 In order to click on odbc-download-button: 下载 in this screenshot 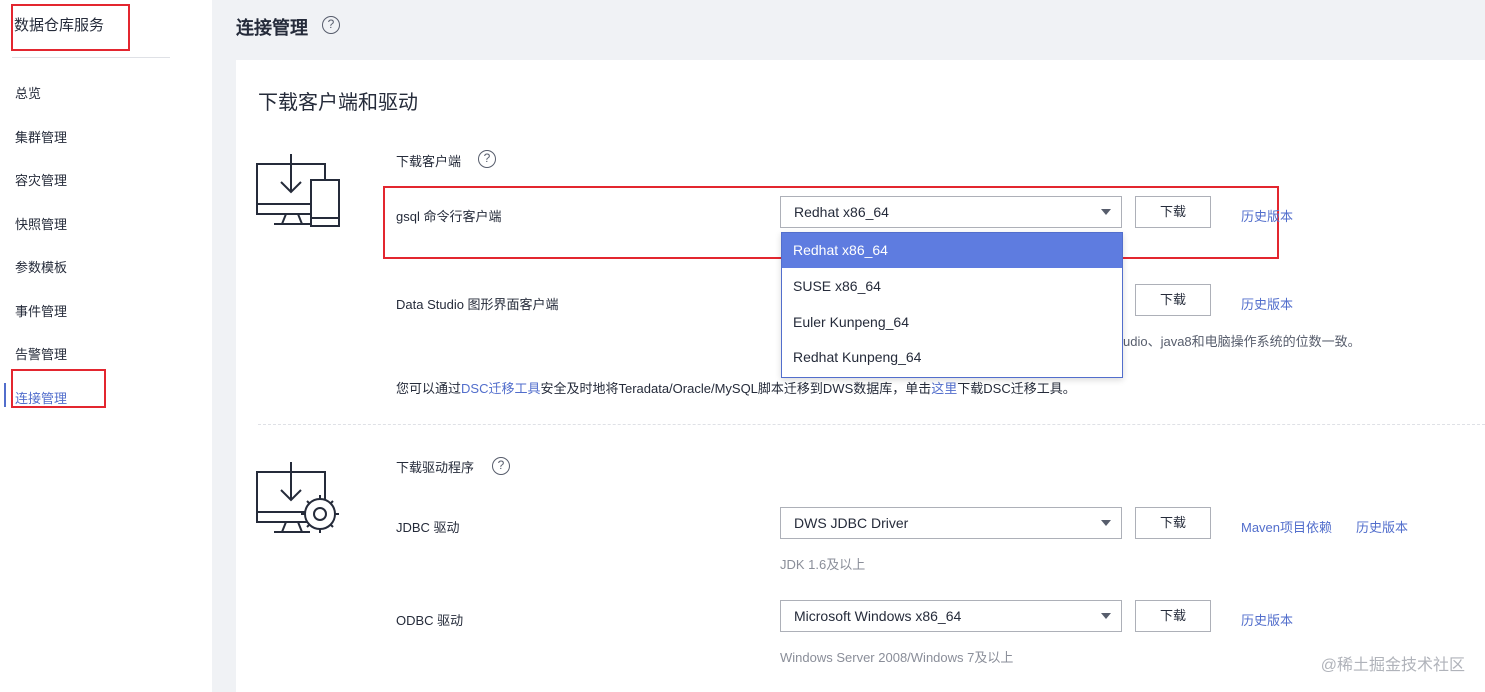, I will do `click(1173, 616)`.